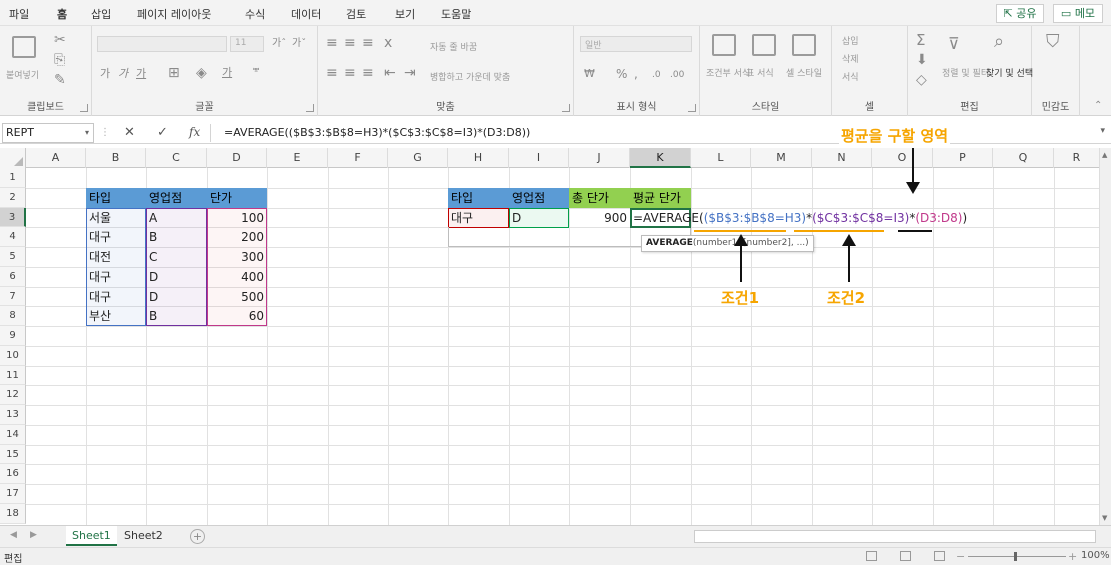 The image size is (1111, 565). What do you see at coordinates (539, 198) in the screenshot?
I see `table2-header-branch: 영업점` at bounding box center [539, 198].